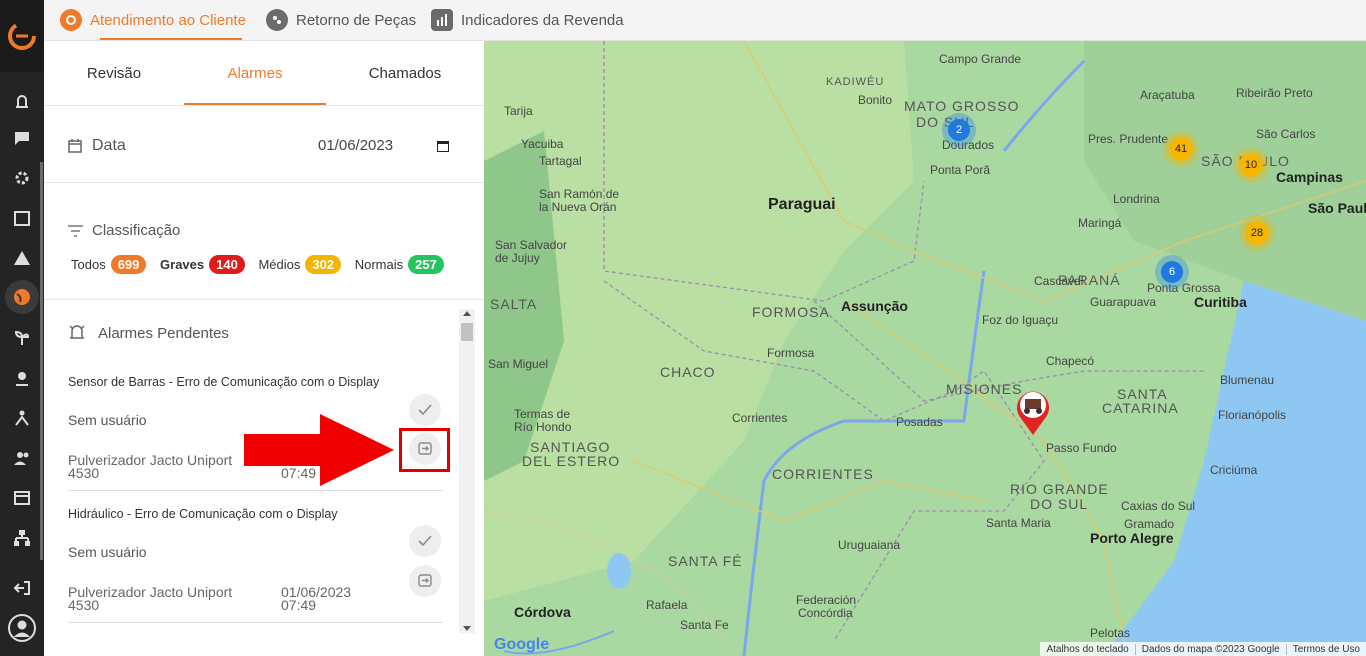  I want to click on map-city-label: Corrientes, so click(760, 418).